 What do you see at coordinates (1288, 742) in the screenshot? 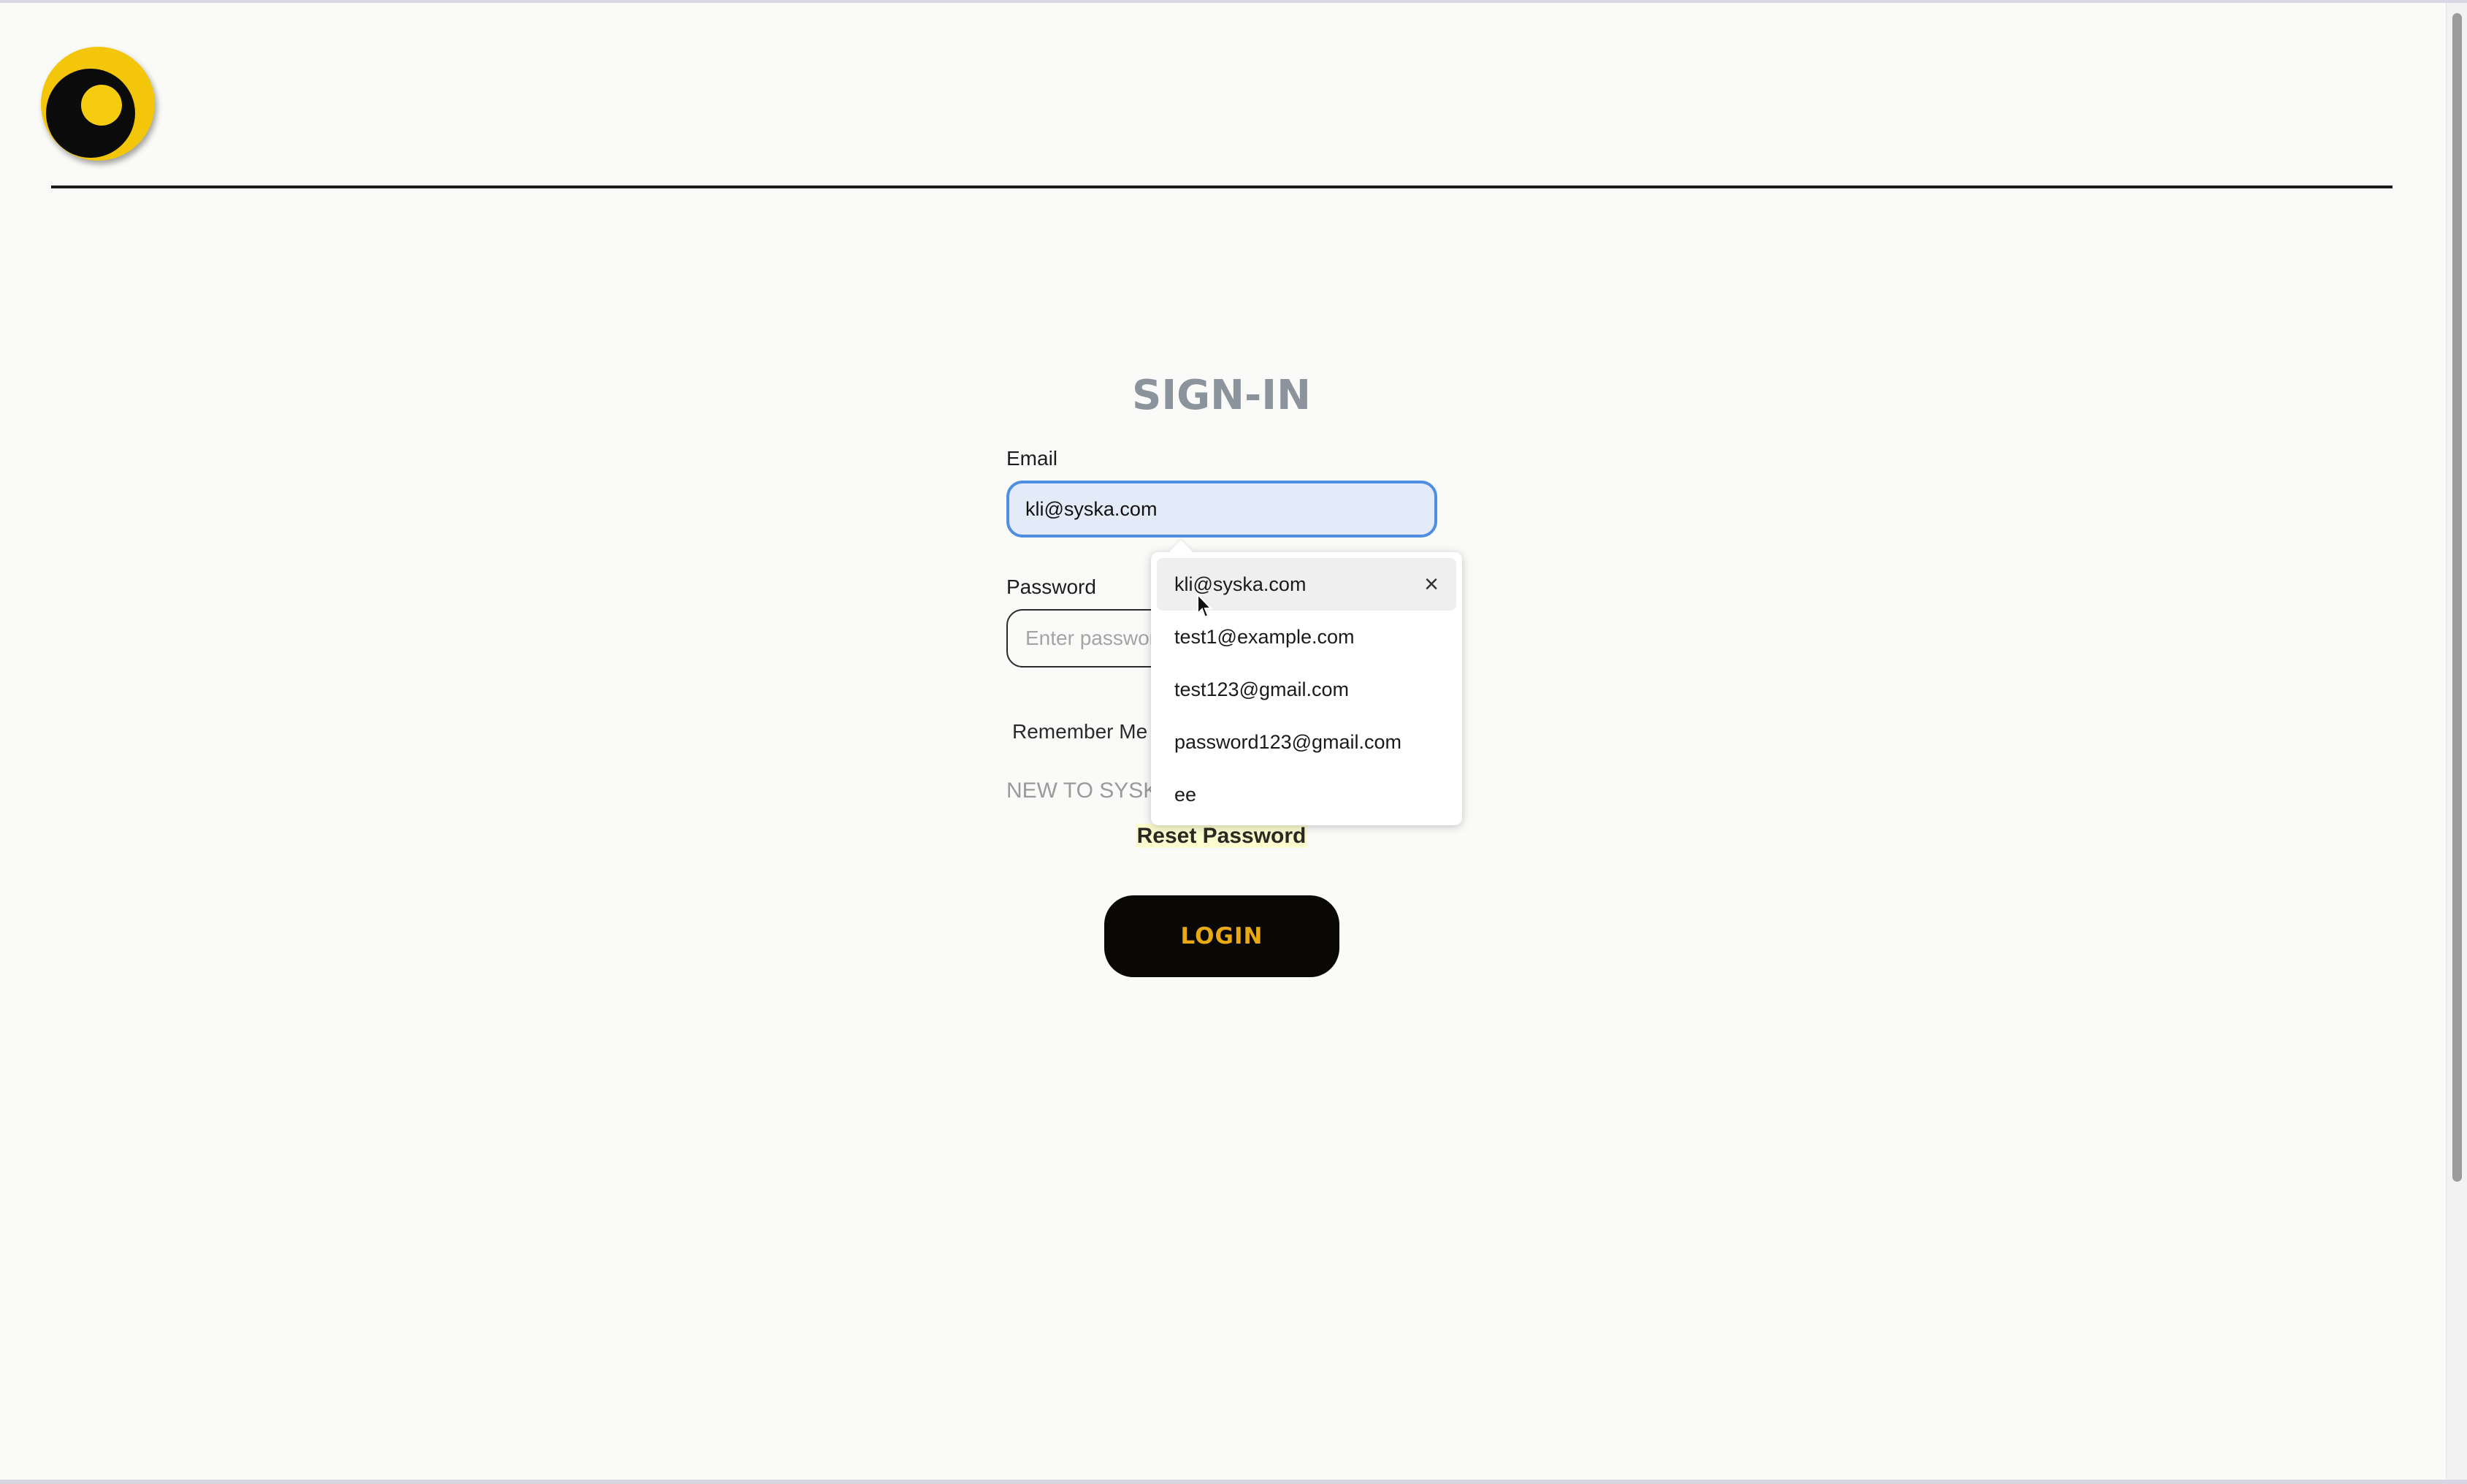
I see `autocomplete-item-text: password123@gmail.com` at bounding box center [1288, 742].